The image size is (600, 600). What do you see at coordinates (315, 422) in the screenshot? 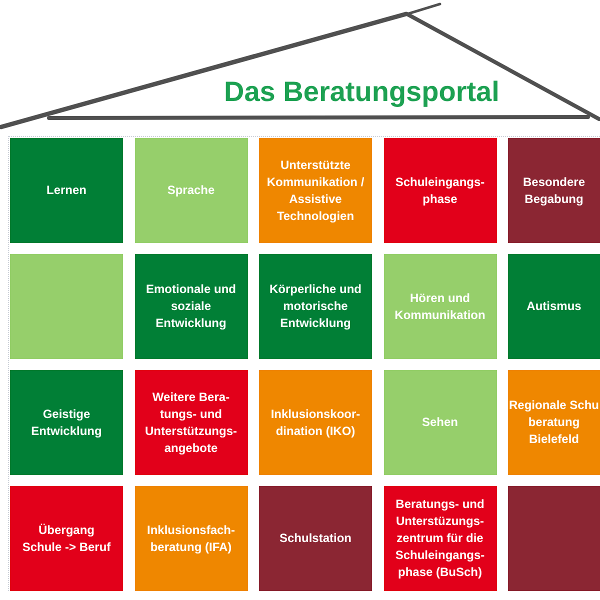
I see `topic-tile: Inklusionskoor- dination (IKO)` at bounding box center [315, 422].